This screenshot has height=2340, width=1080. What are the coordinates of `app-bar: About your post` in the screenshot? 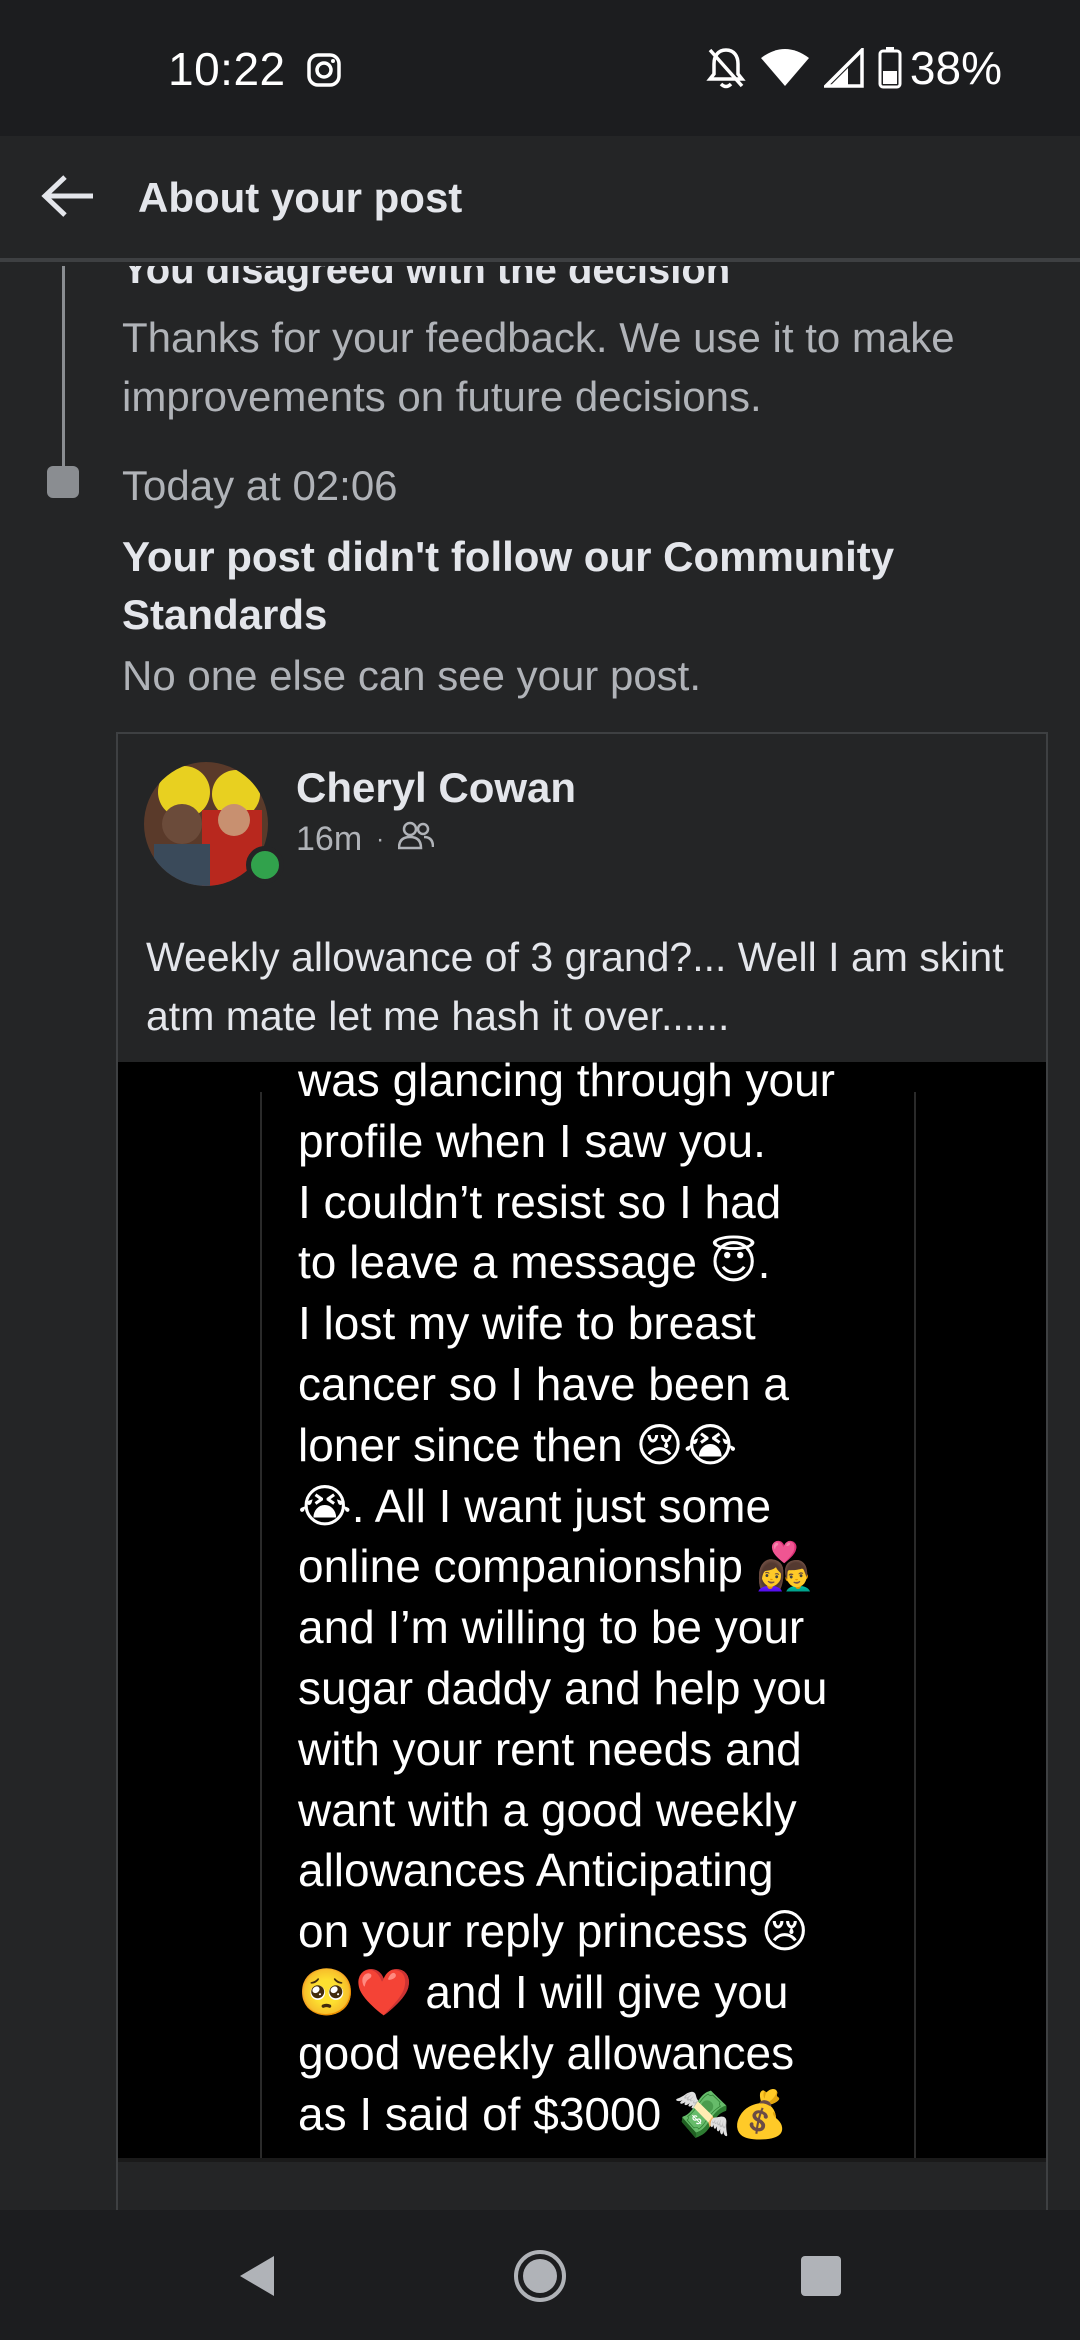 It's located at (540, 199).